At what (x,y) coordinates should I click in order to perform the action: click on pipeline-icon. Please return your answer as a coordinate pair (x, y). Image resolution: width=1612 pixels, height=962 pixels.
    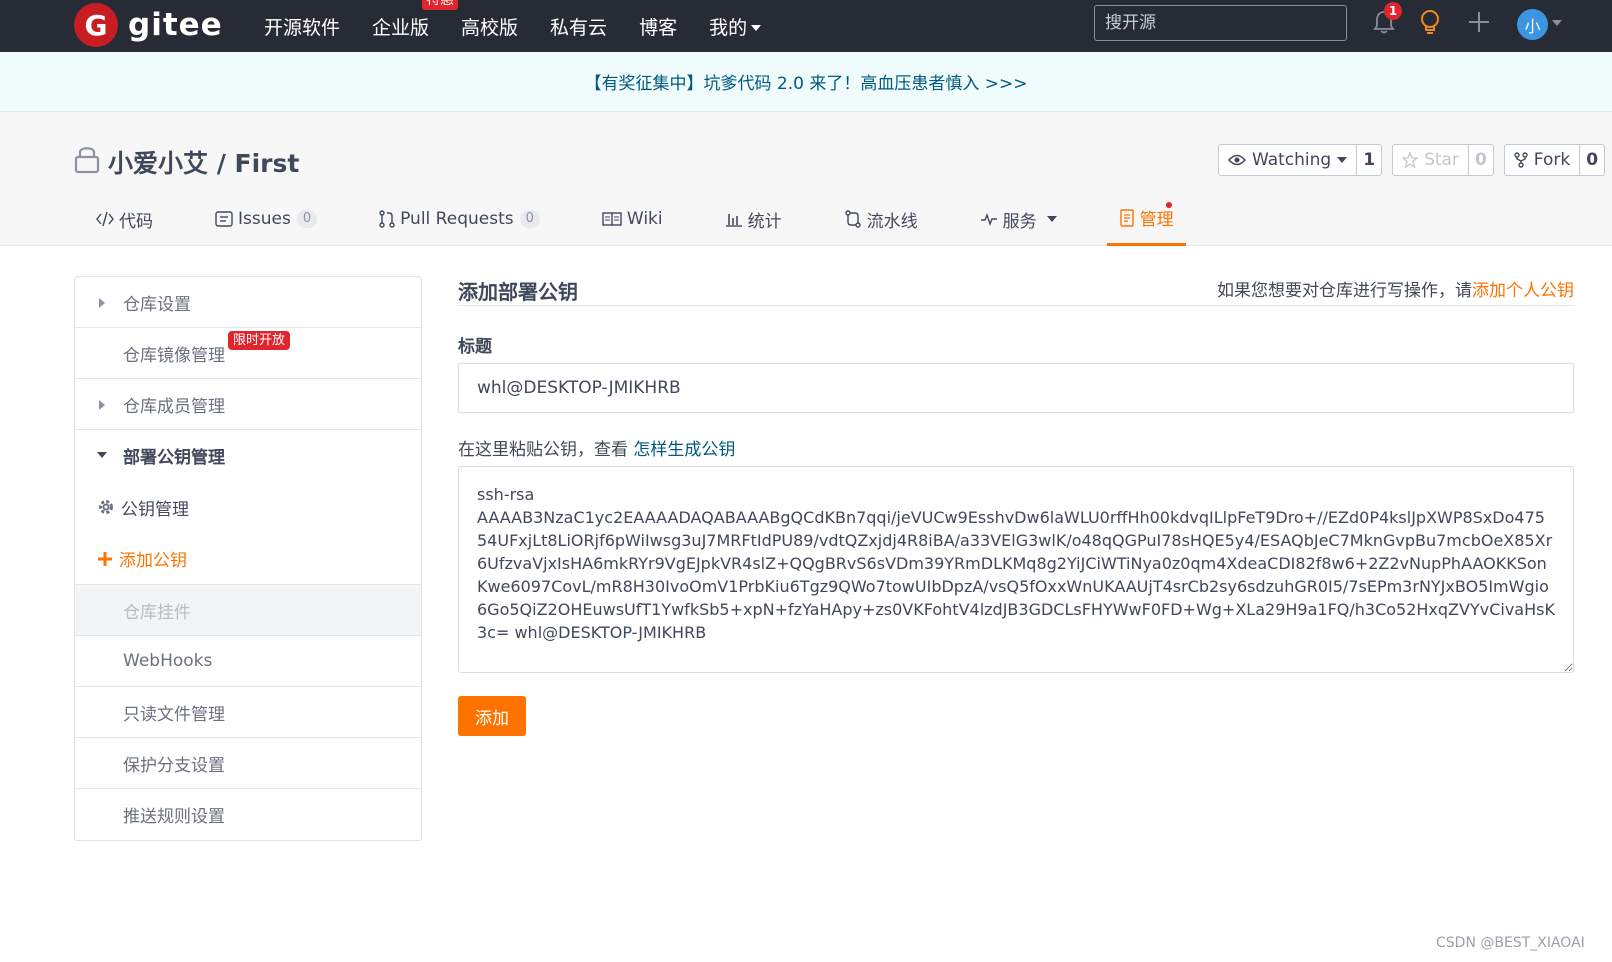
    Looking at the image, I should click on (853, 219).